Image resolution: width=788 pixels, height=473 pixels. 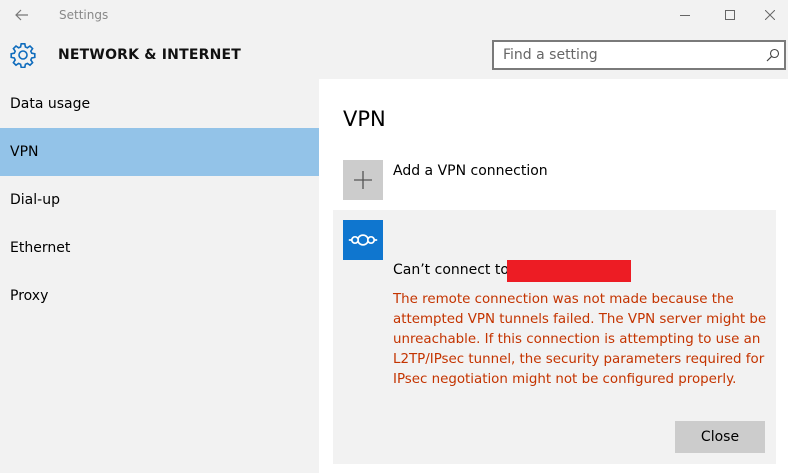 I want to click on sidebar-item-data-usage: Data usage, so click(x=159, y=104).